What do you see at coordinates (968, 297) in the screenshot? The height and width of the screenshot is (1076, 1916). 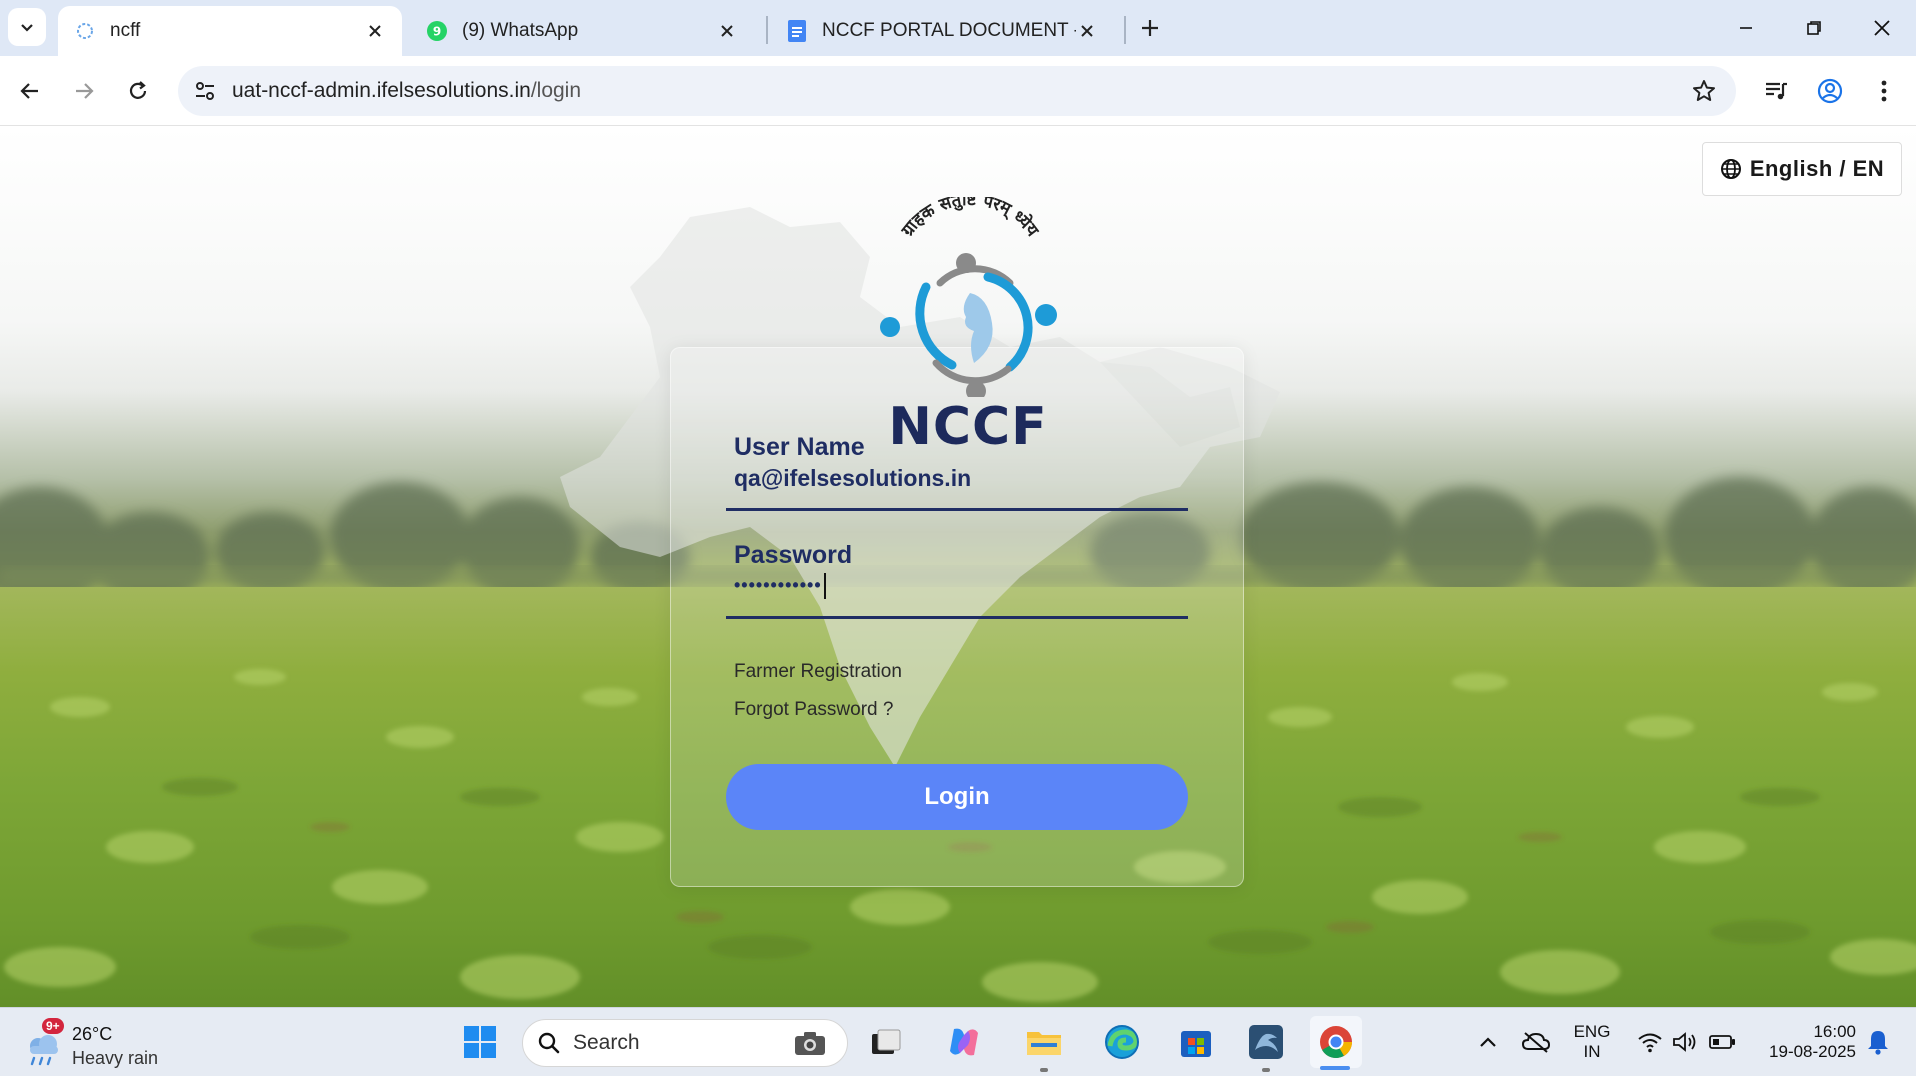 I see `nccf-logo: ग्राहक संतुष्टि परम् ध्येय` at bounding box center [968, 297].